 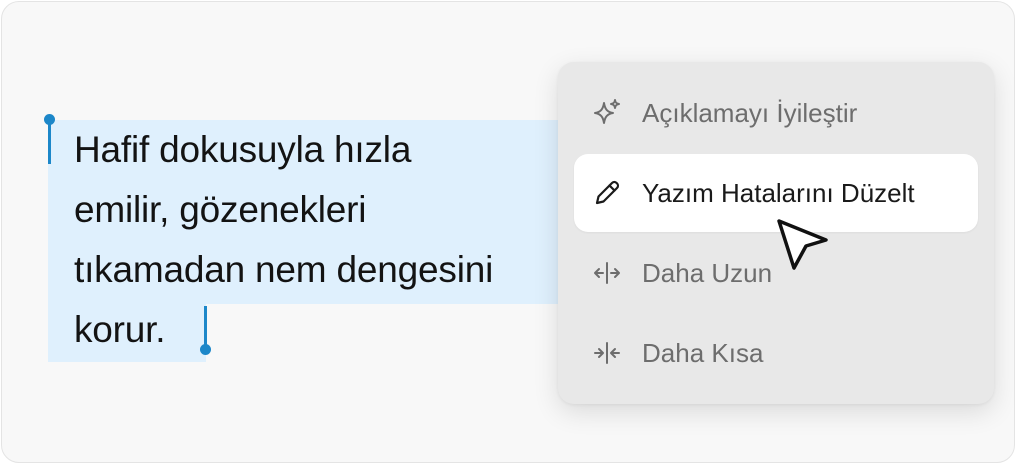 I want to click on menu-item-label: Daha Uzun, so click(x=707, y=272).